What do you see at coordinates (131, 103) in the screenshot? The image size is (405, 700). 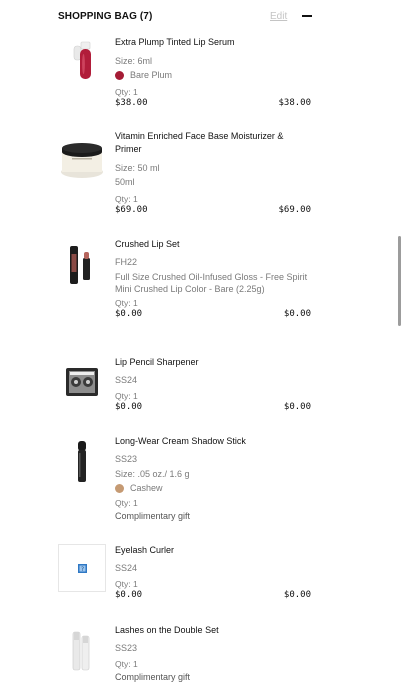 I see `unit-price: $38.00` at bounding box center [131, 103].